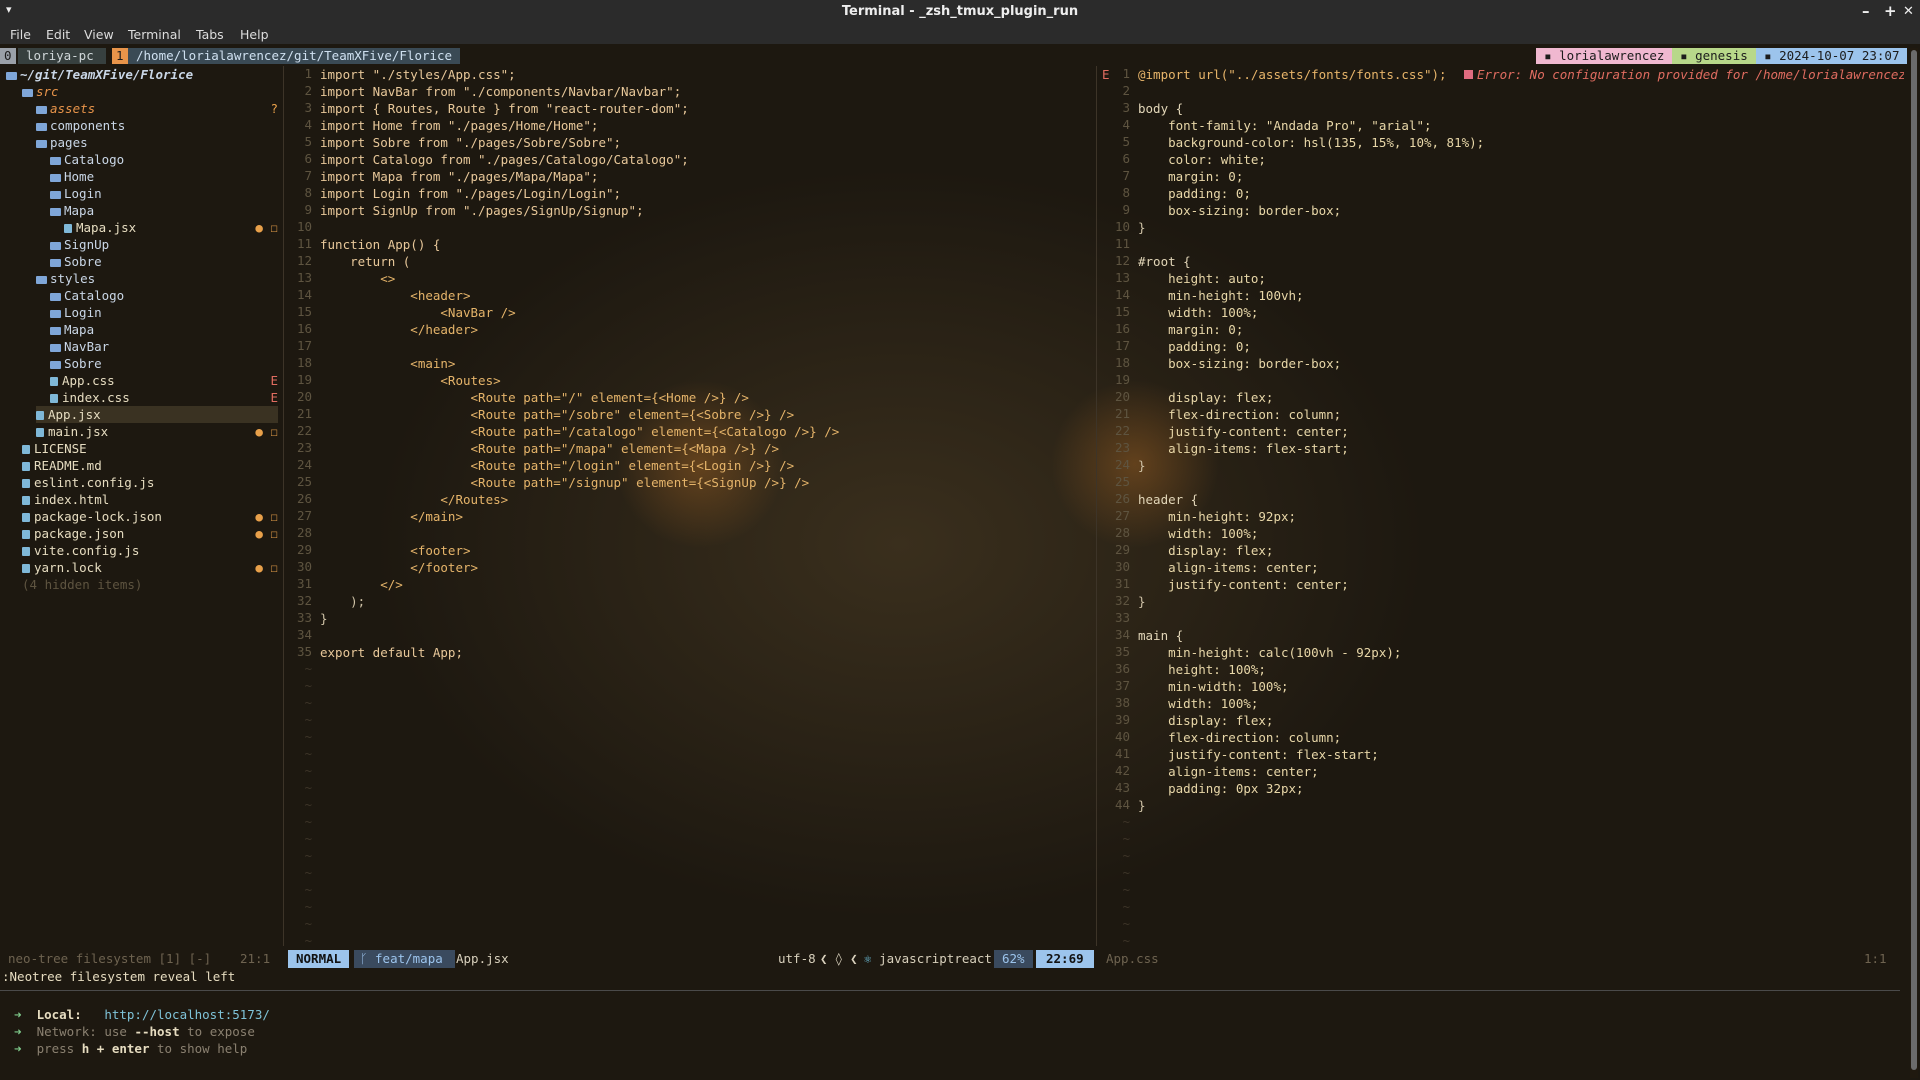 Image resolution: width=1920 pixels, height=1080 pixels. Describe the element at coordinates (1468, 74) in the screenshot. I see `error-icon` at that location.